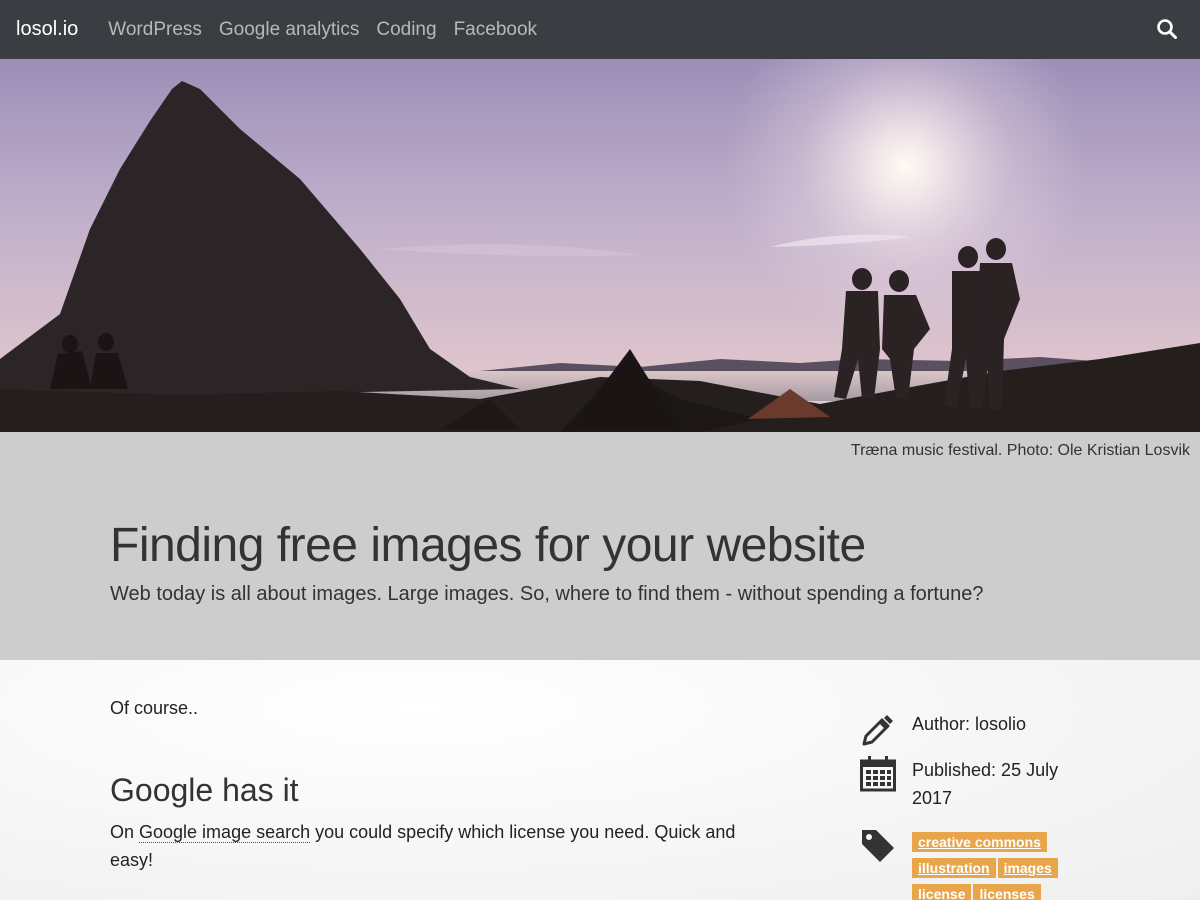 This screenshot has width=1200, height=900. I want to click on nav-link-google-analytics: Google analytics, so click(289, 30).